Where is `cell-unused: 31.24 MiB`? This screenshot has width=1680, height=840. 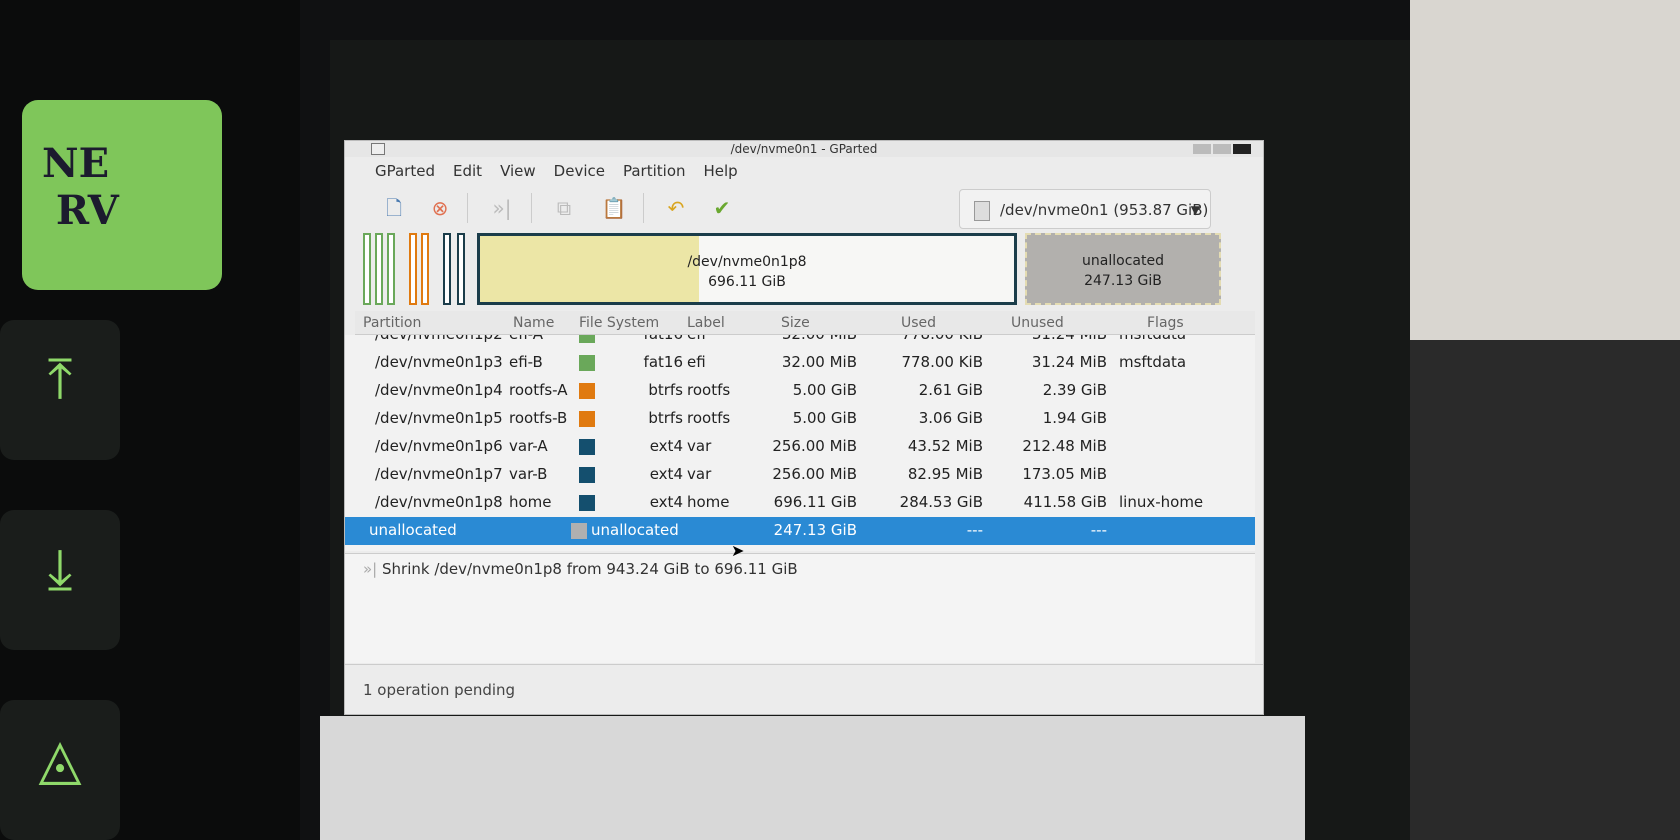
cell-unused: 31.24 MiB is located at coordinates (1069, 362).